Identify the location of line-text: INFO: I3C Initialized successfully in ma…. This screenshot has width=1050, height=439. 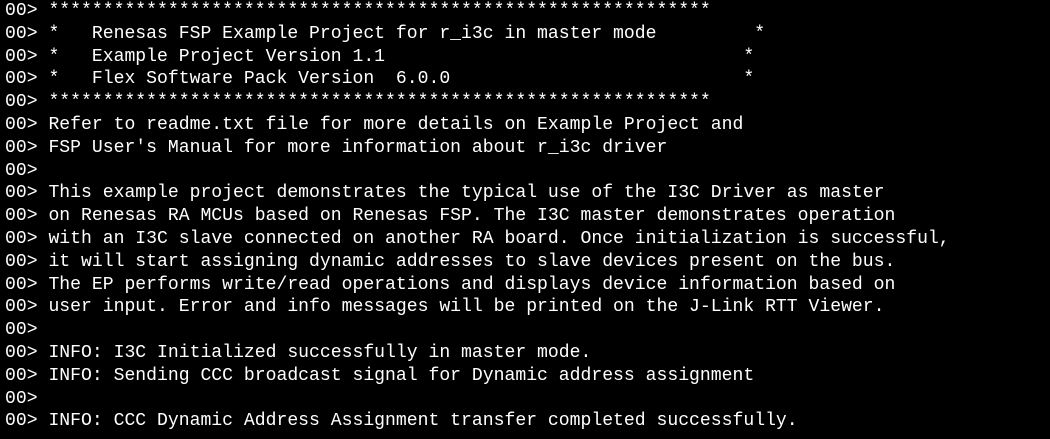
(320, 352).